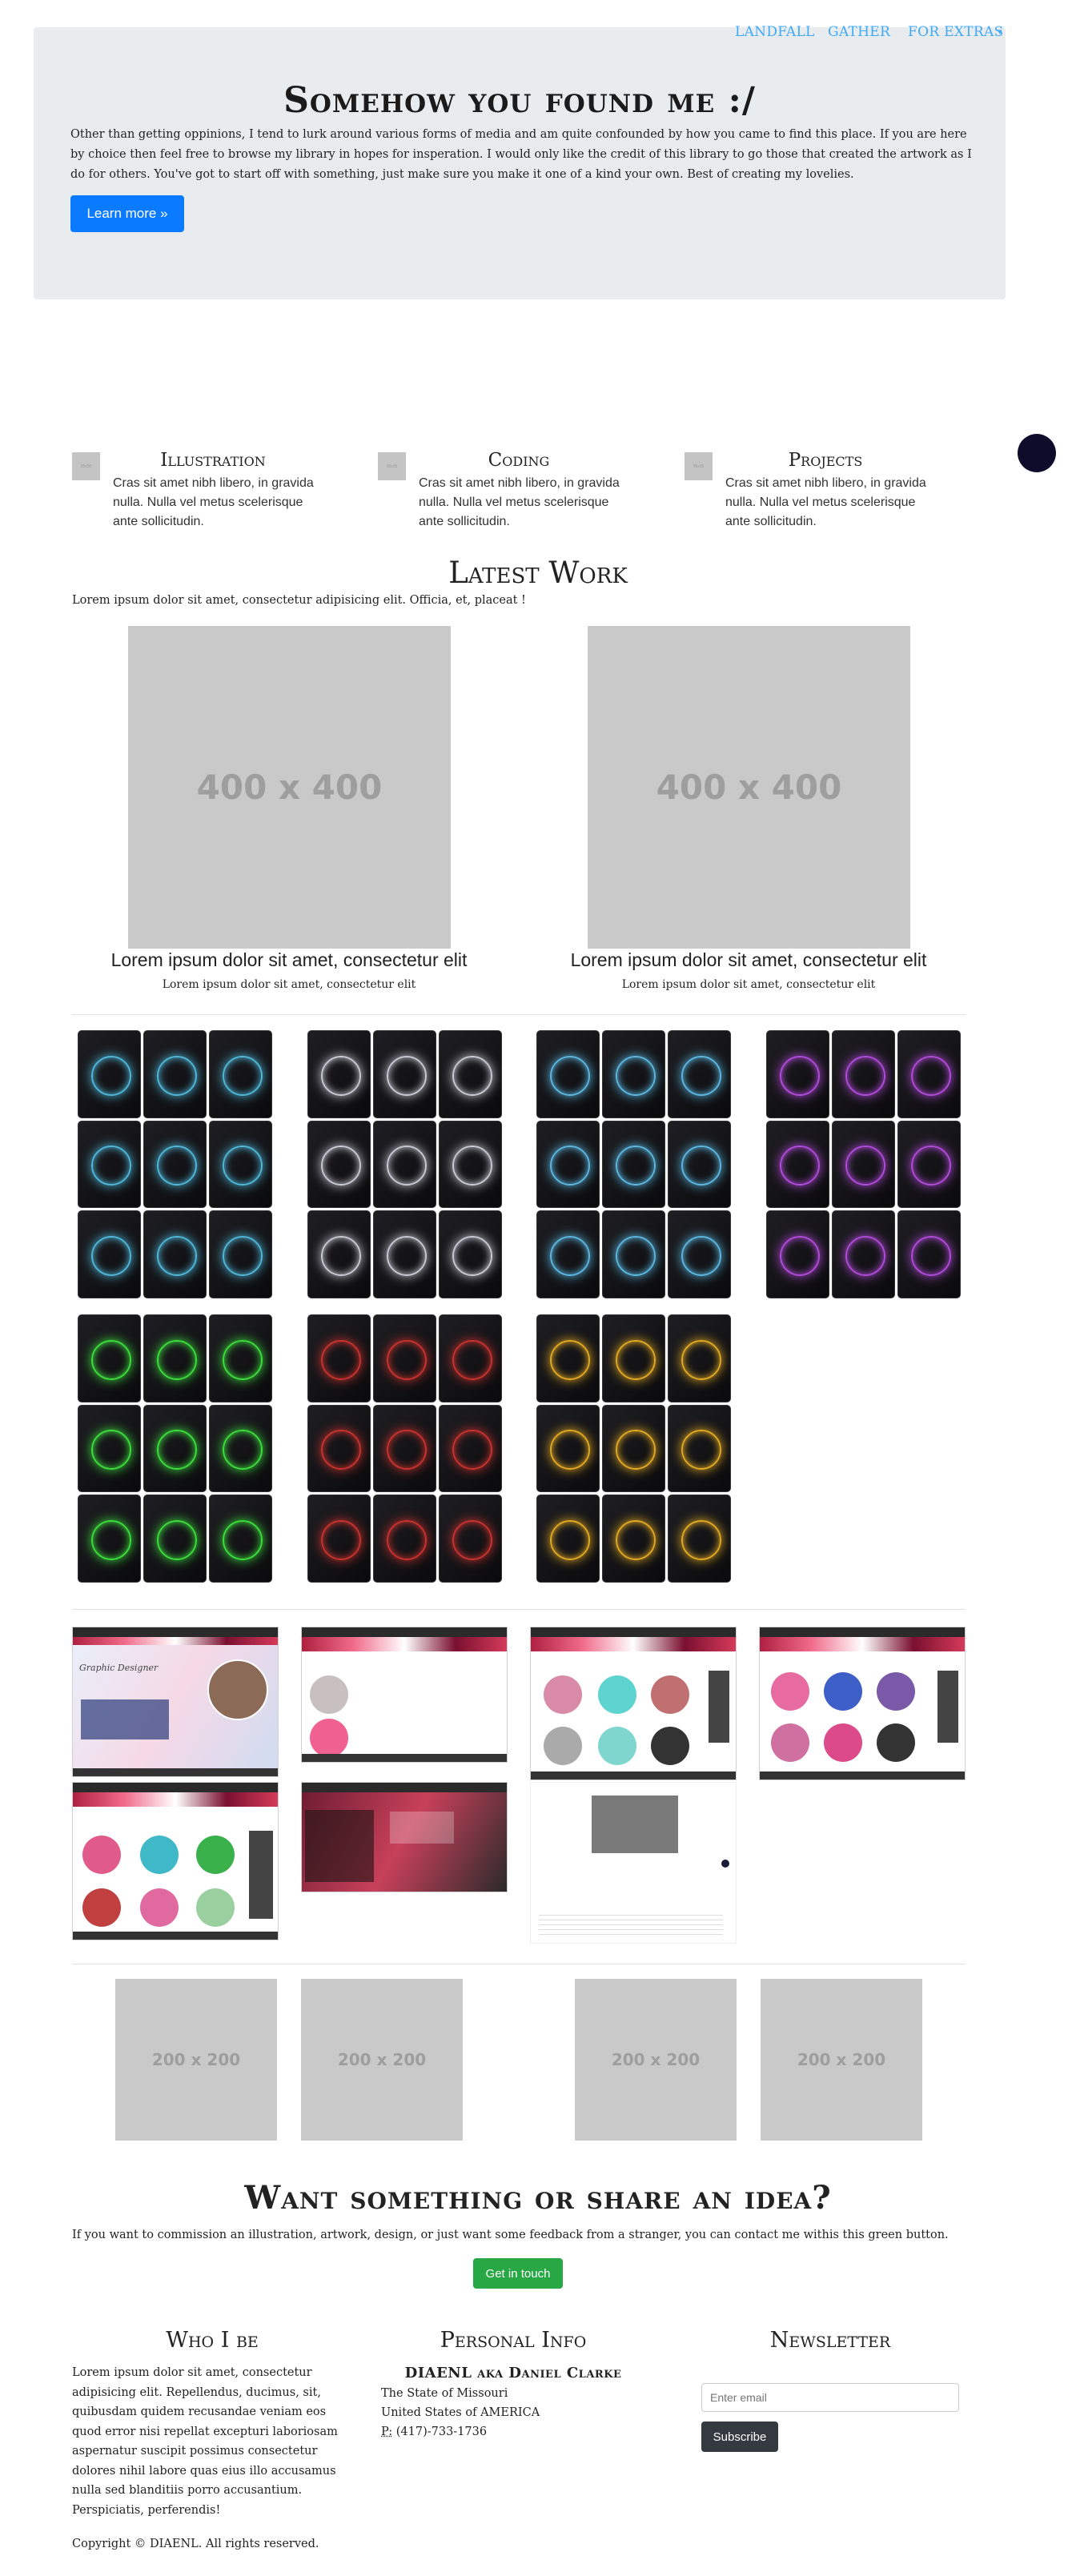  Describe the element at coordinates (1000, 31) in the screenshot. I see `chevron-down-icon: ▾` at that location.